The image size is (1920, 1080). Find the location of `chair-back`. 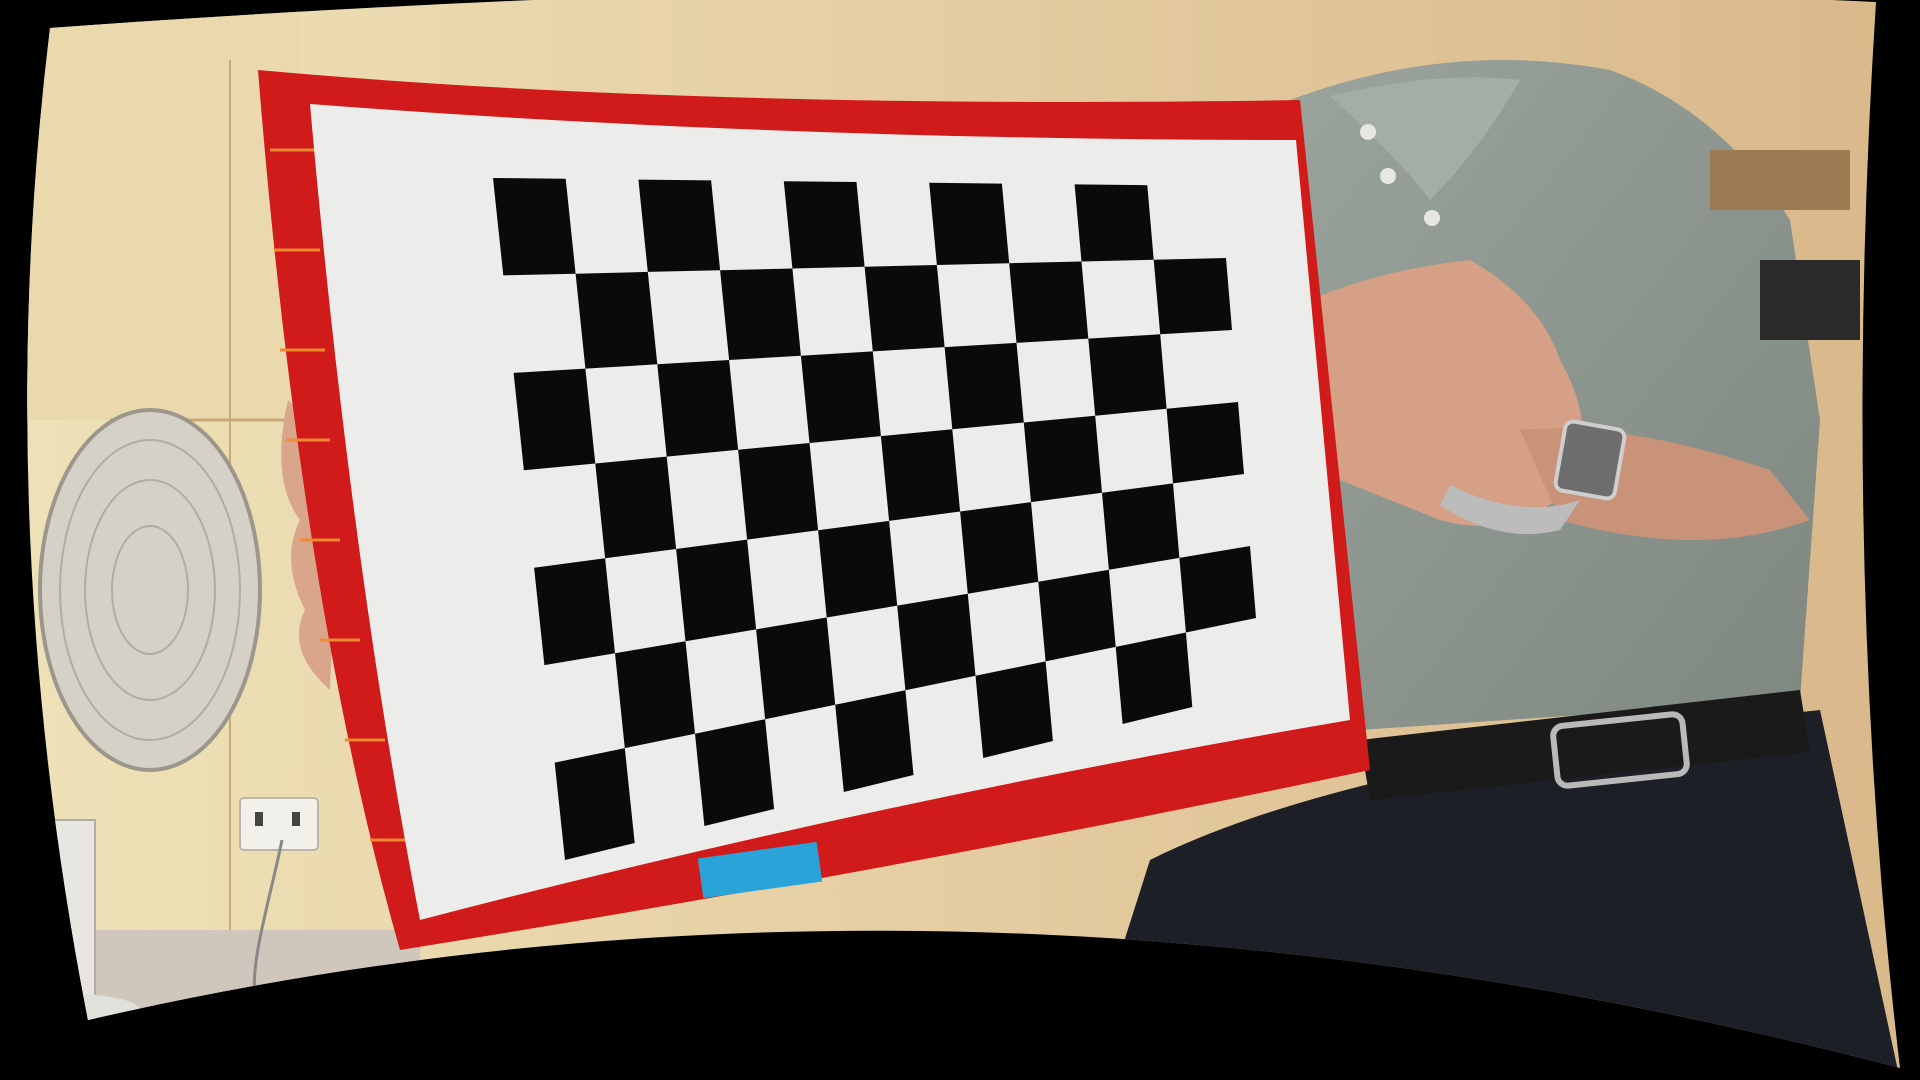

chair-back is located at coordinates (1780, 180).